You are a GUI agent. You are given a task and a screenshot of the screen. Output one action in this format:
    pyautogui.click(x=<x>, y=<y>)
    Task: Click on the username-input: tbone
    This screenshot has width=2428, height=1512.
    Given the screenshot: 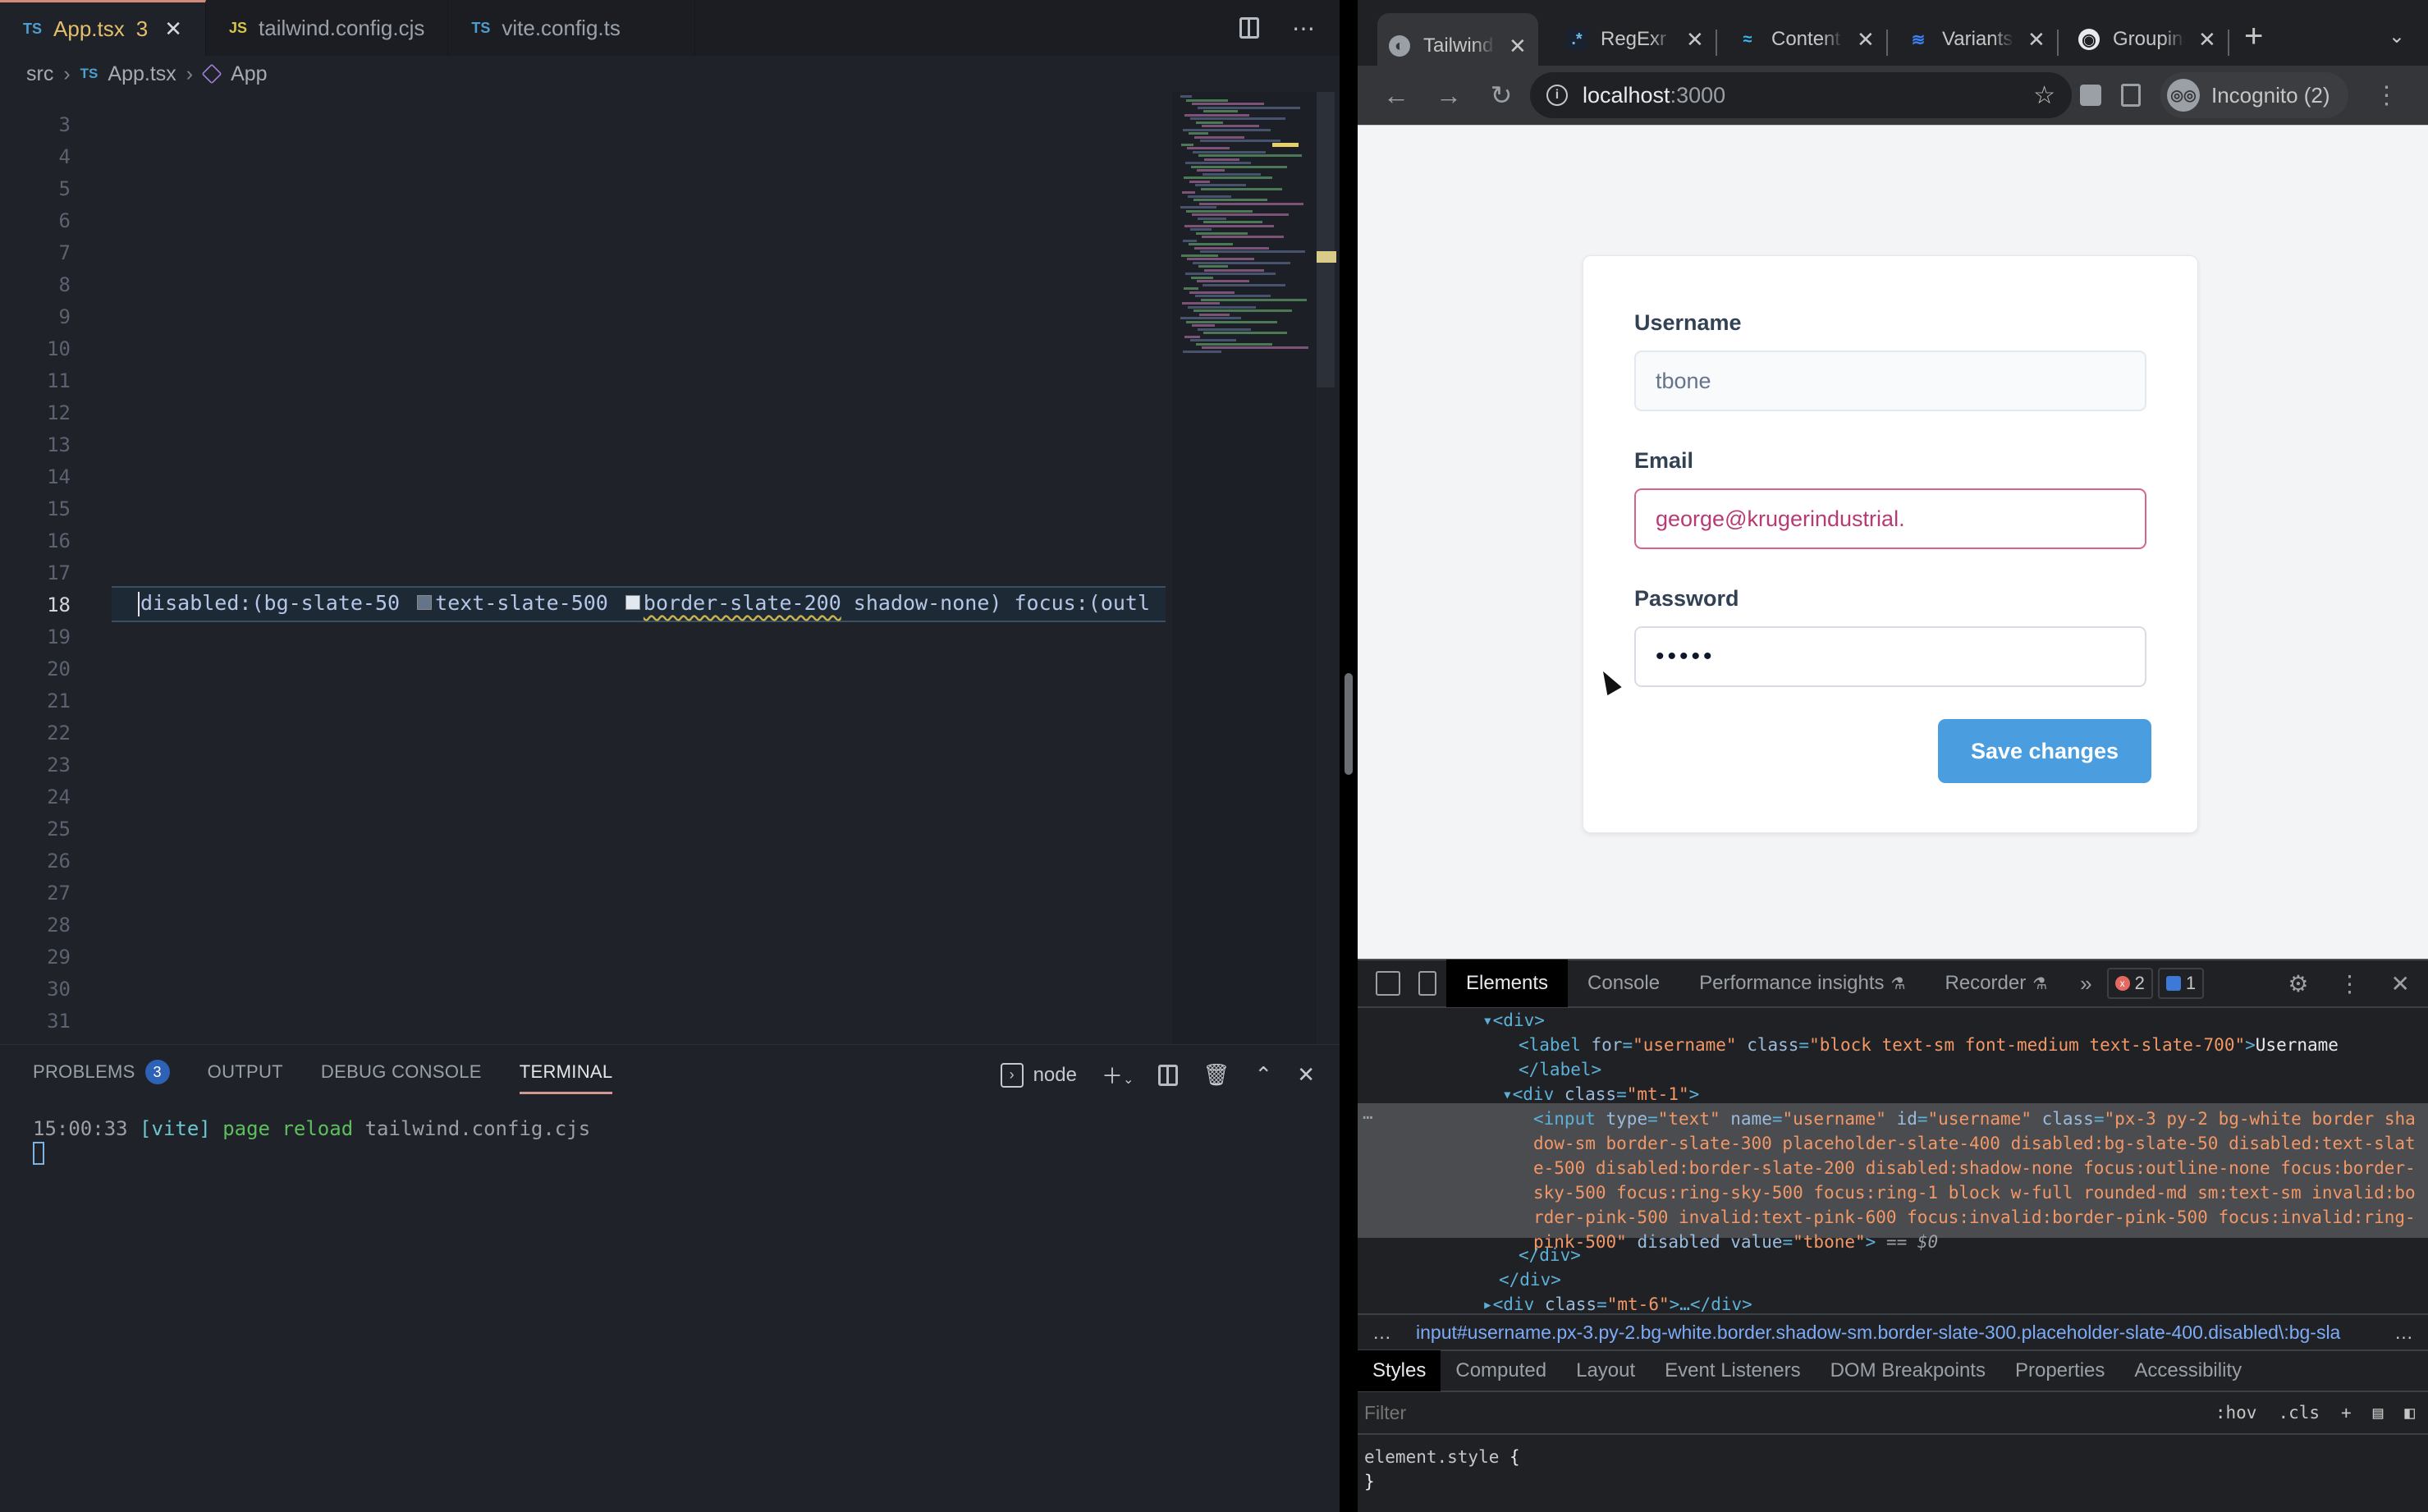 What is the action you would take?
    pyautogui.click(x=1890, y=381)
    